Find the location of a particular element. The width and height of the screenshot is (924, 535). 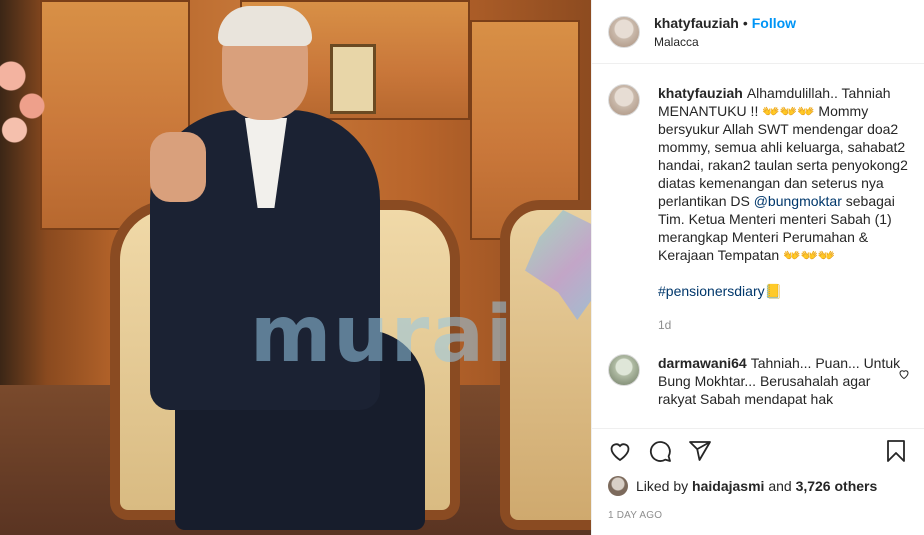

watermark-text: murai is located at coordinates (382, 335).